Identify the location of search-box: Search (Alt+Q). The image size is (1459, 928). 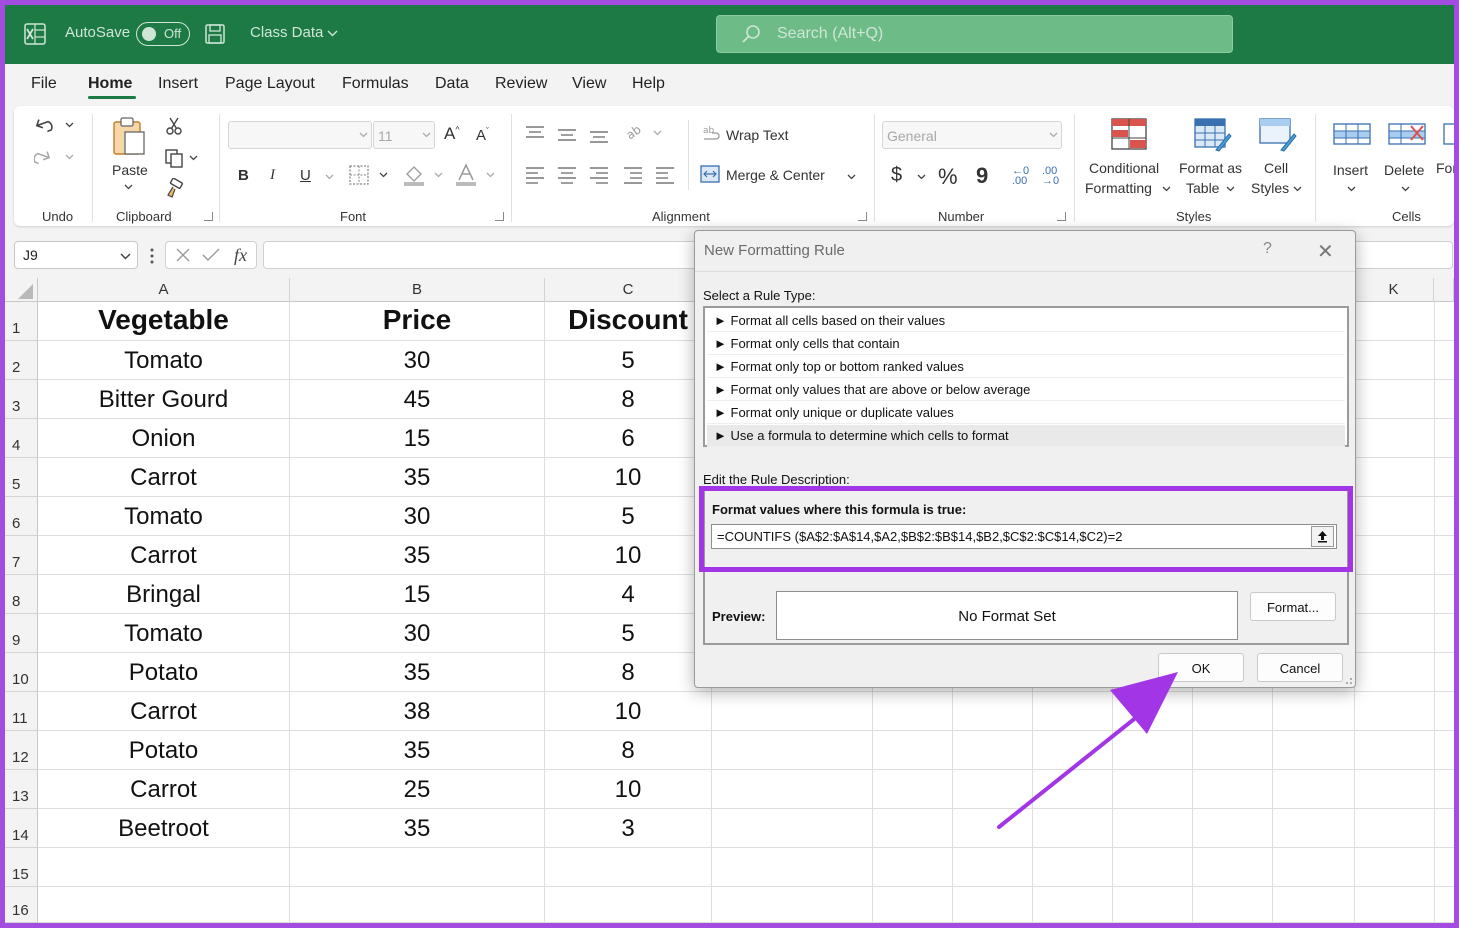
(974, 34).